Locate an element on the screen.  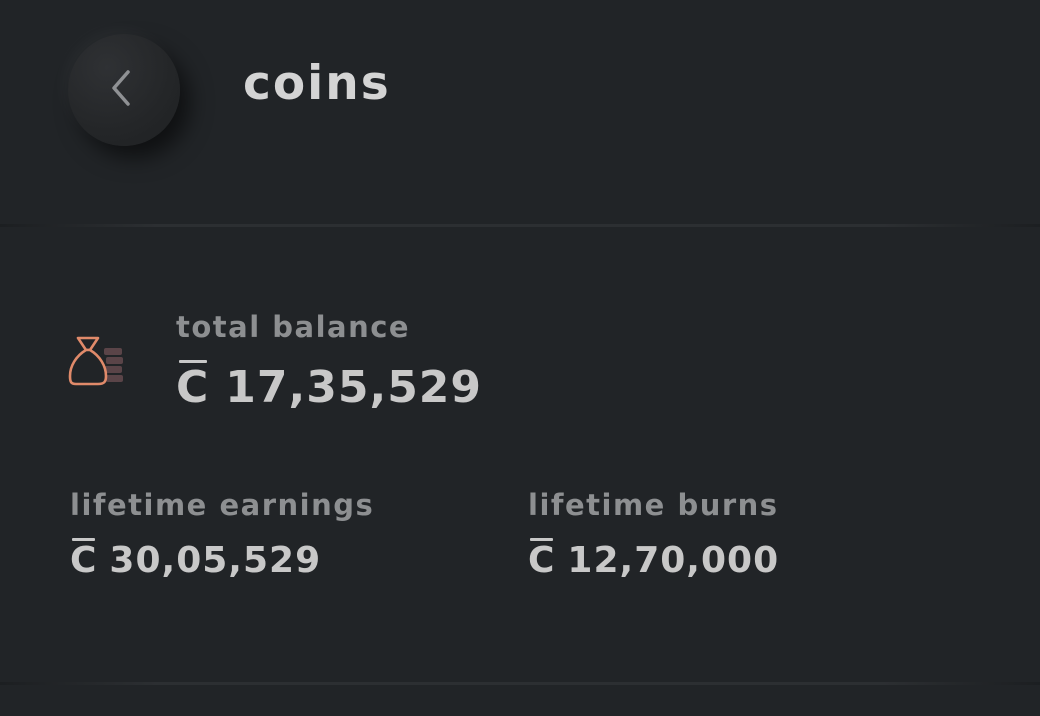
page-title: coins is located at coordinates (317, 83).